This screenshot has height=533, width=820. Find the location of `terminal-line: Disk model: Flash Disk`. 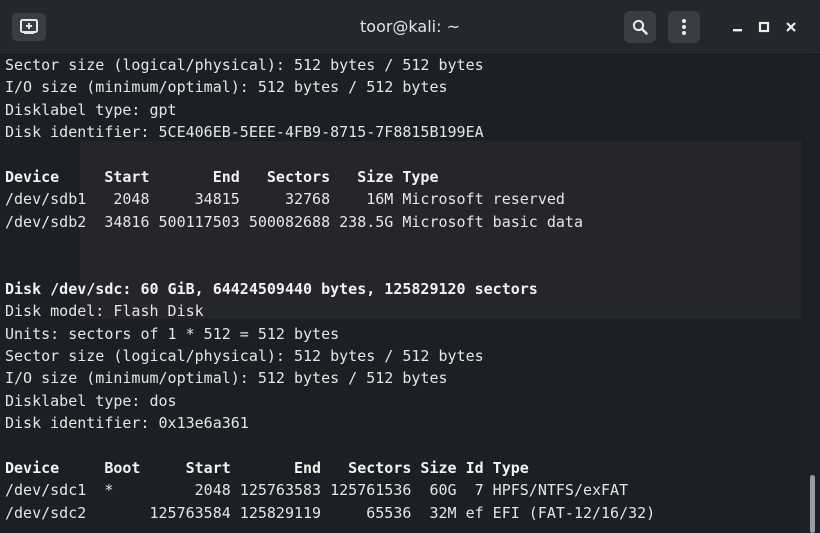

terminal-line: Disk model: Flash Disk is located at coordinates (104, 311).